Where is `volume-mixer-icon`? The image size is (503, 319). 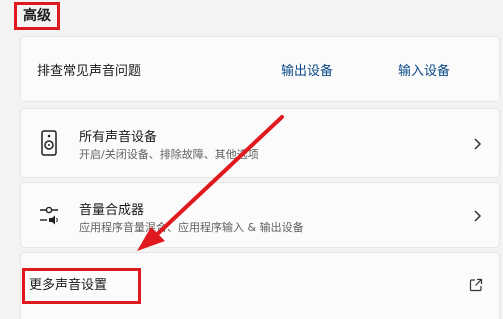
volume-mixer-icon is located at coordinates (49, 215).